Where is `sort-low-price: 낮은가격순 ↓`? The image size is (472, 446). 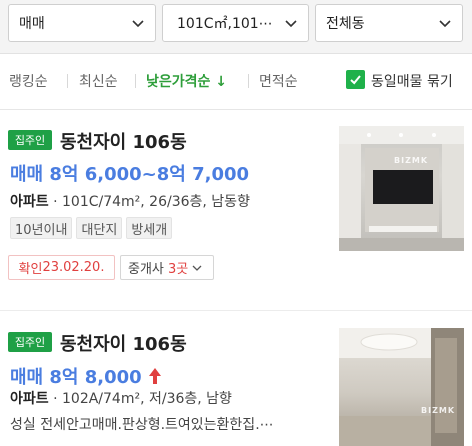
sort-low-price: 낮은가격순 ↓ is located at coordinates (186, 81).